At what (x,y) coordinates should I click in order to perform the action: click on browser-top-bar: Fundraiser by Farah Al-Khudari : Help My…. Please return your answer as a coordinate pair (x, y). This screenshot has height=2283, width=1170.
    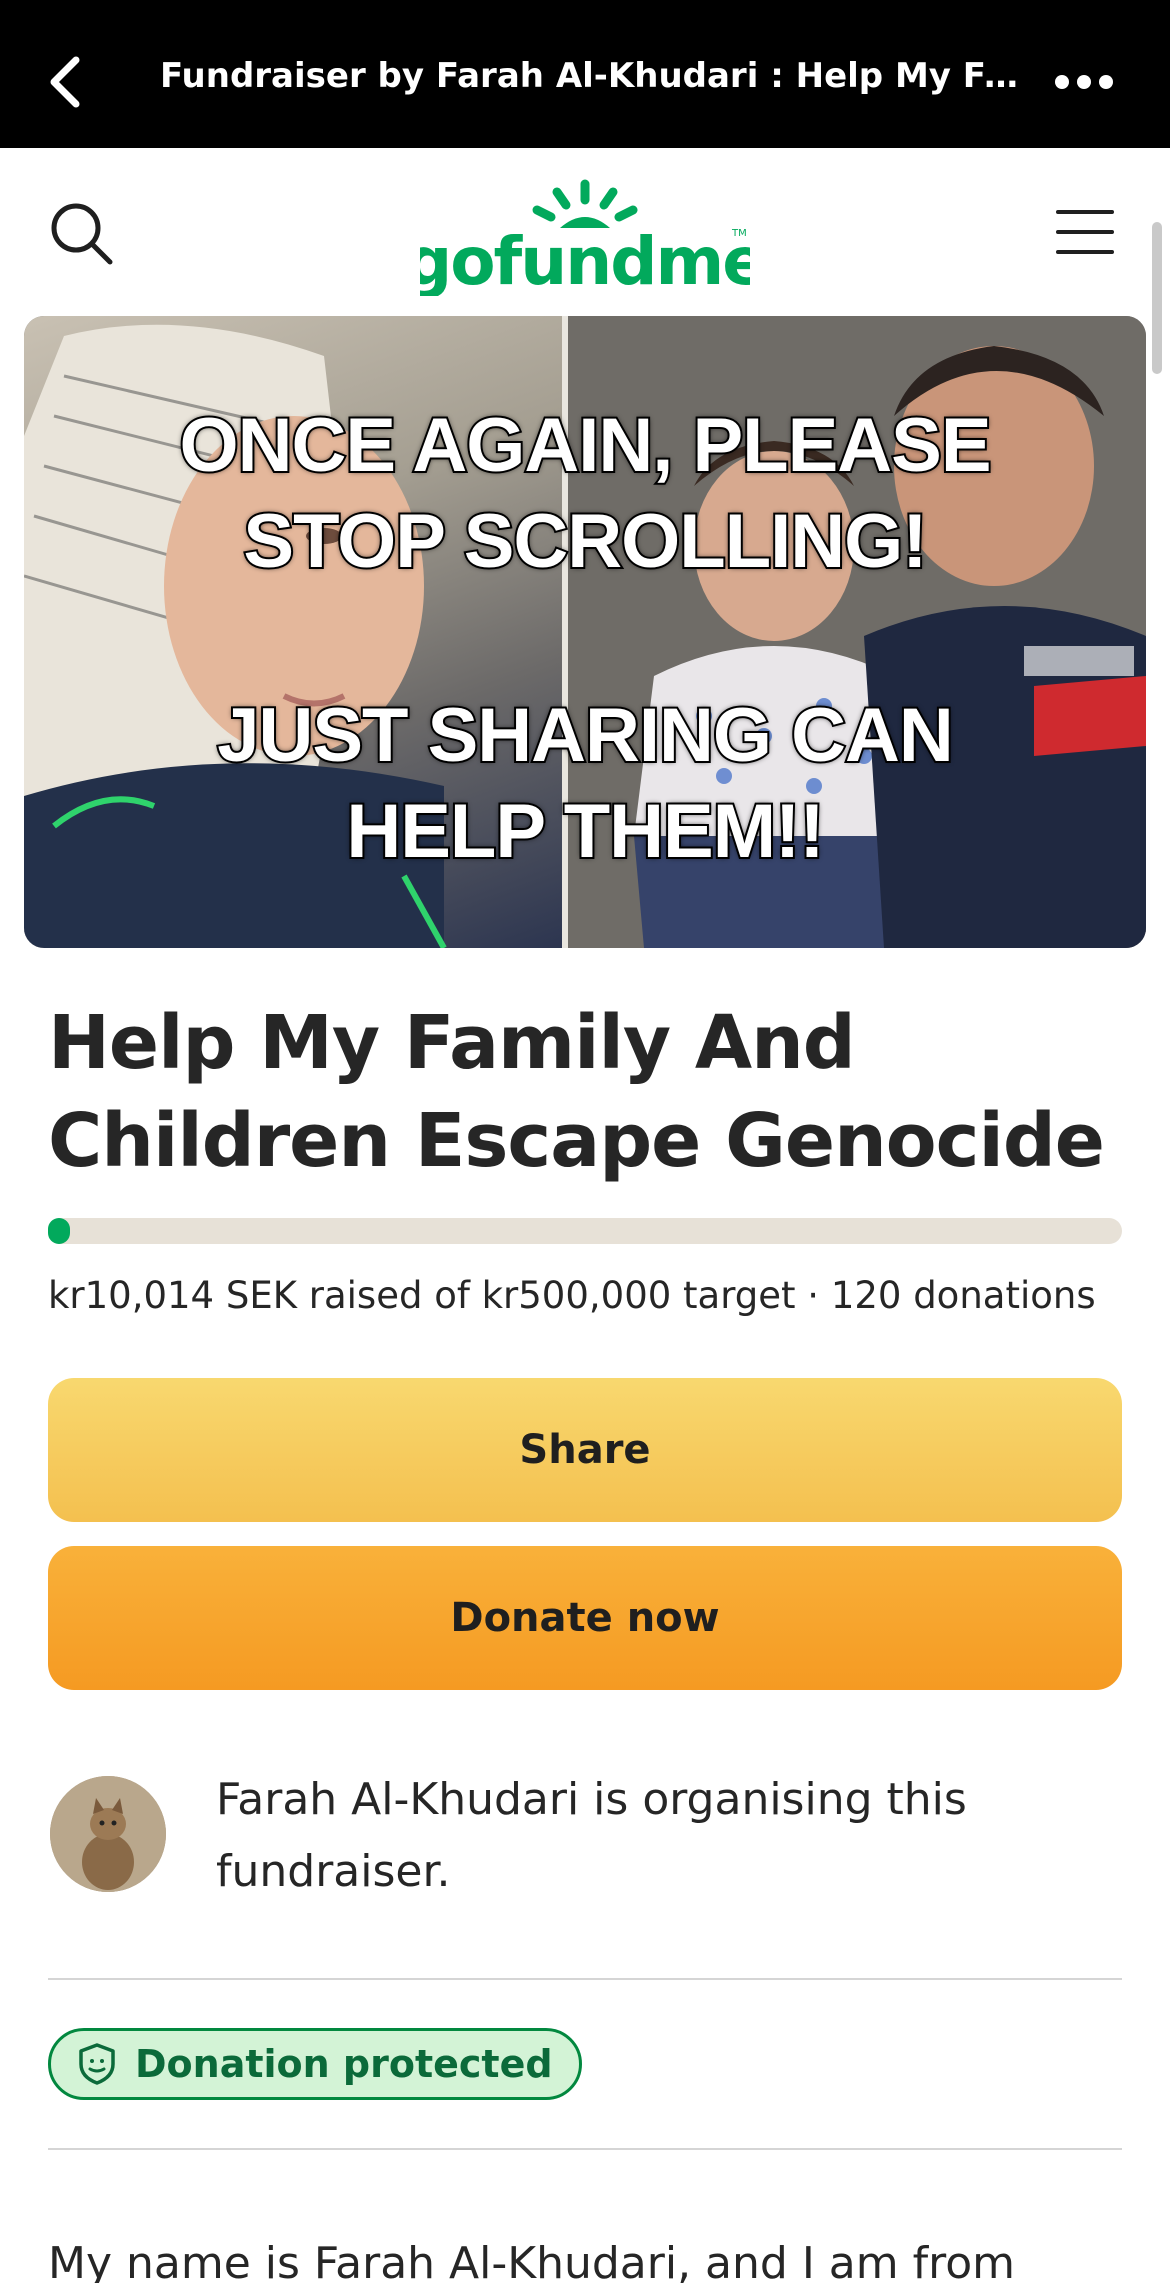
    Looking at the image, I should click on (585, 74).